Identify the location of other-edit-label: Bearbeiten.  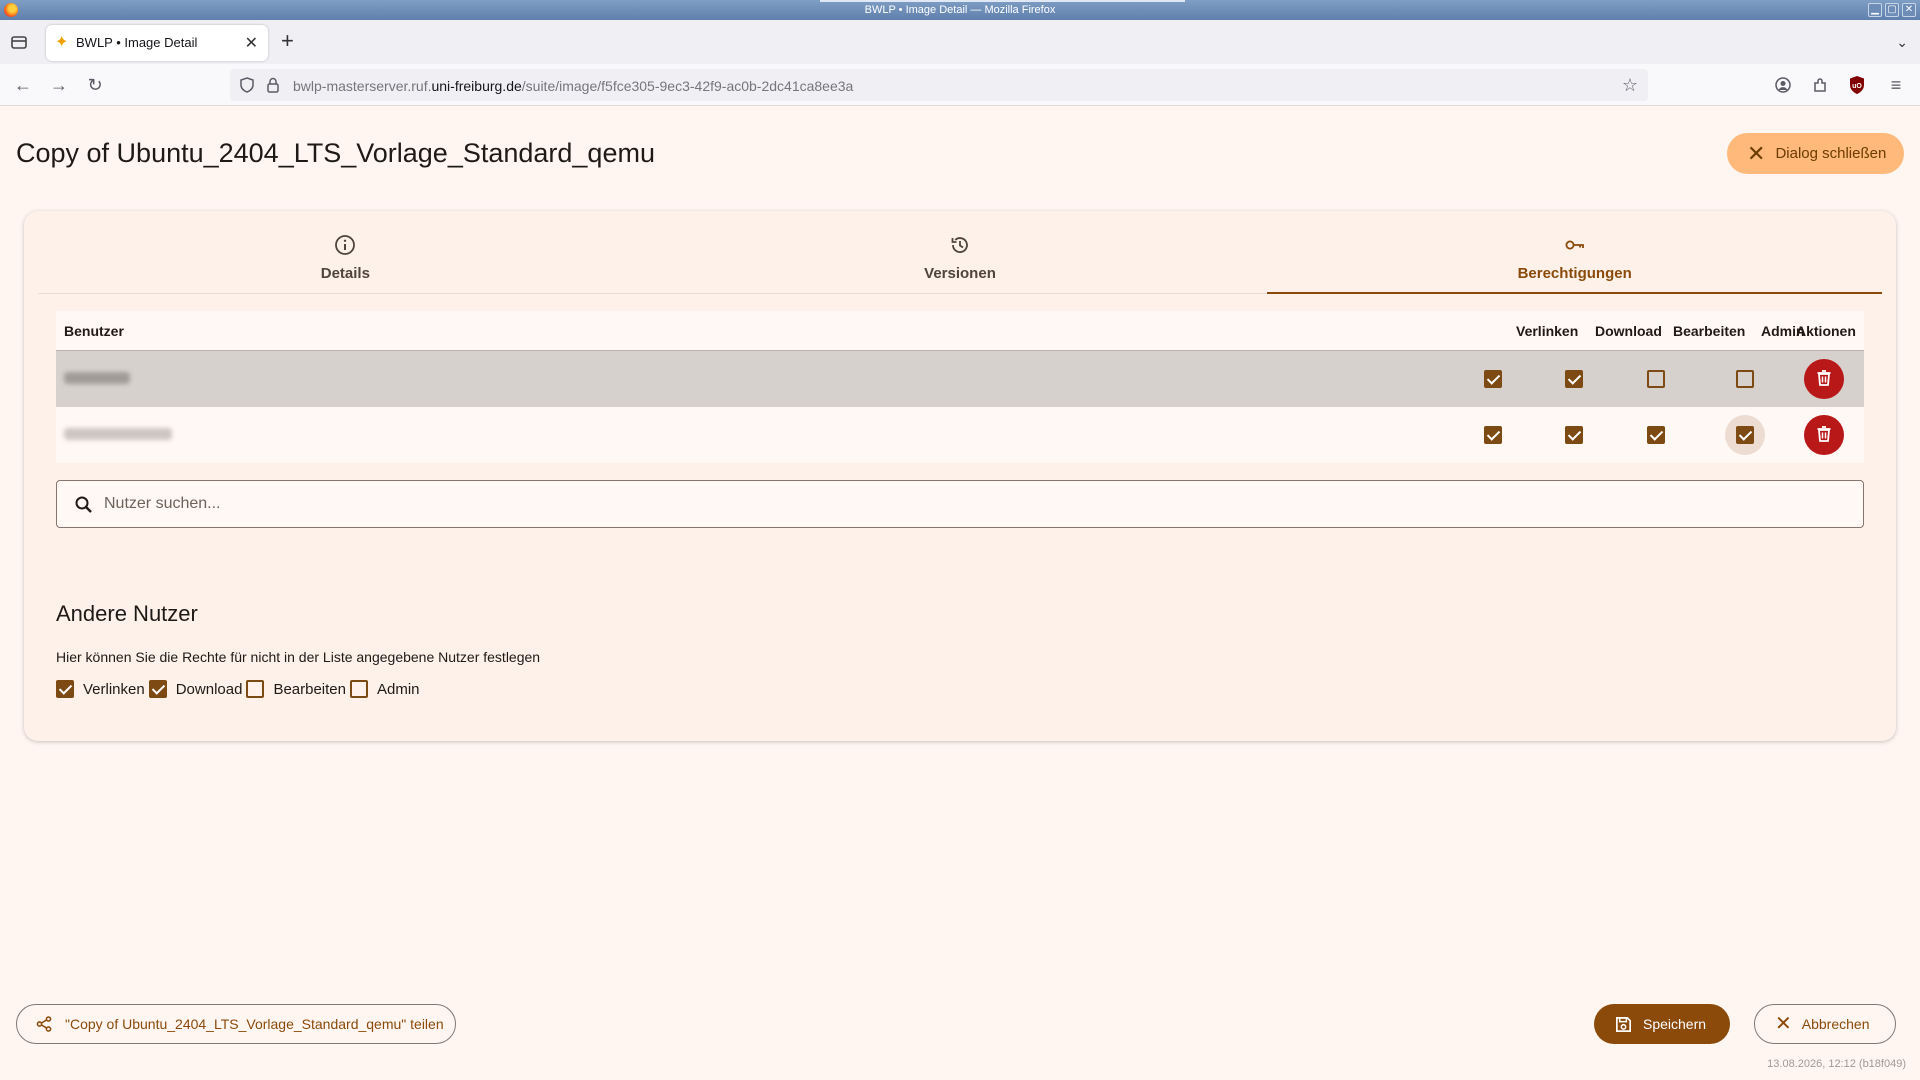
(309, 689).